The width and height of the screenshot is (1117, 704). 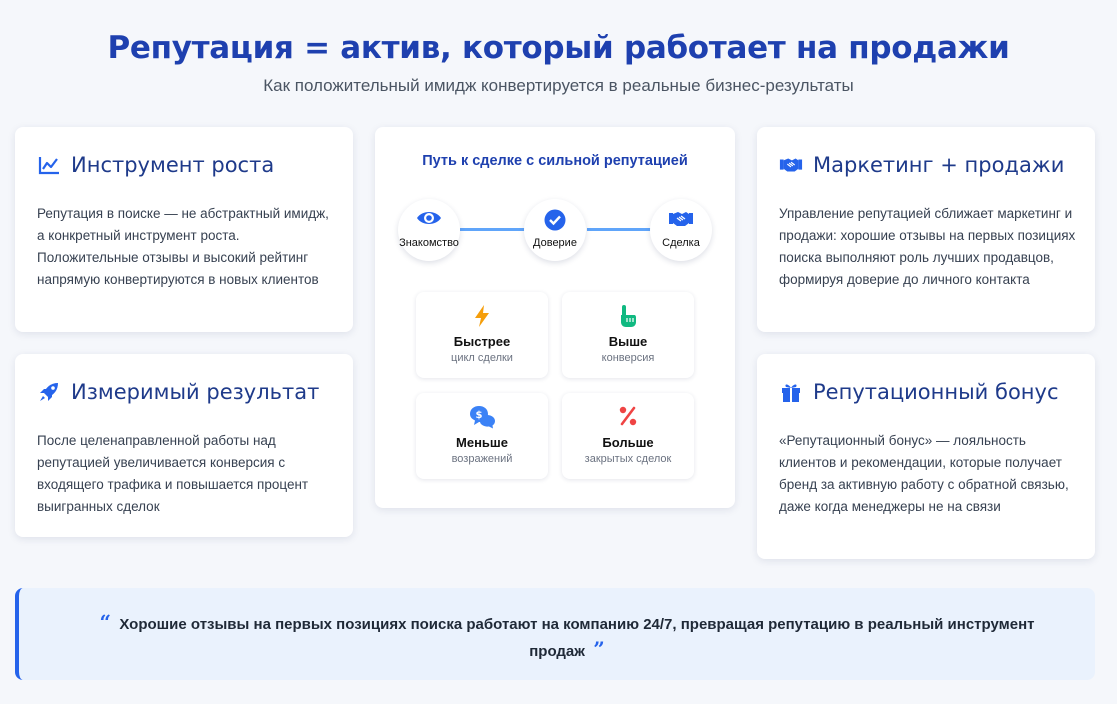 I want to click on hand-up-icon, so click(x=628, y=318).